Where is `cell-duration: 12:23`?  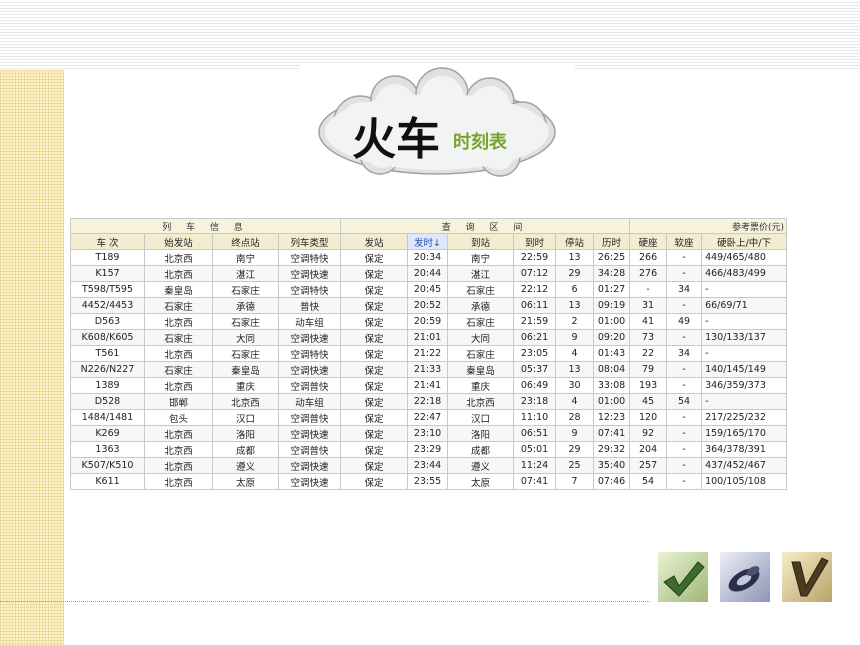
cell-duration: 12:23 is located at coordinates (612, 417).